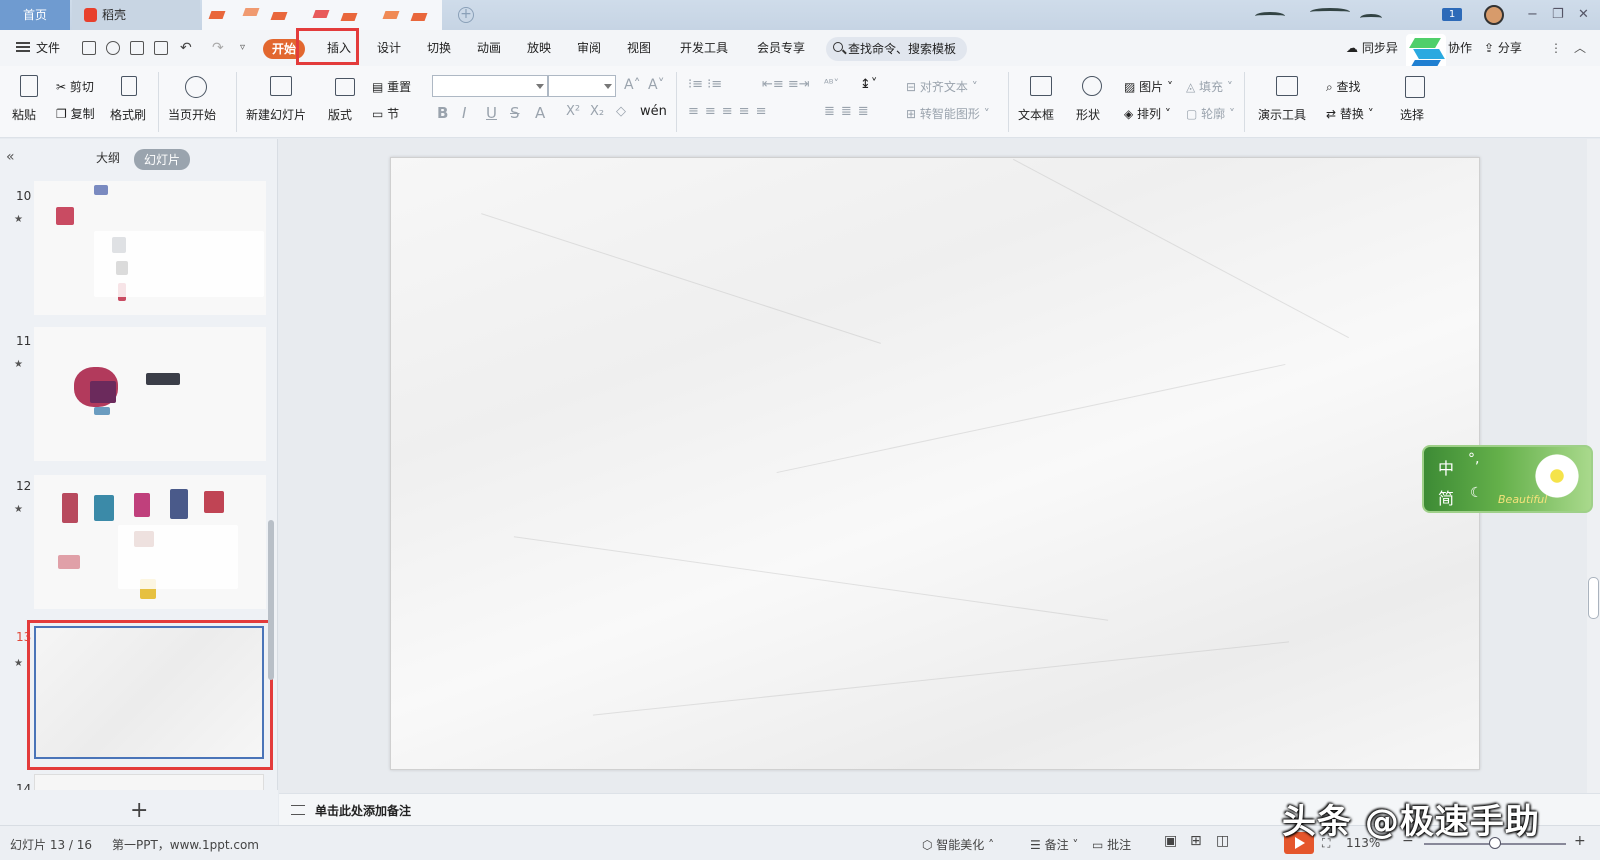 This screenshot has width=1600, height=860. Describe the element at coordinates (192, 114) in the screenshot. I see `play-from-current-button: 当页开始` at that location.